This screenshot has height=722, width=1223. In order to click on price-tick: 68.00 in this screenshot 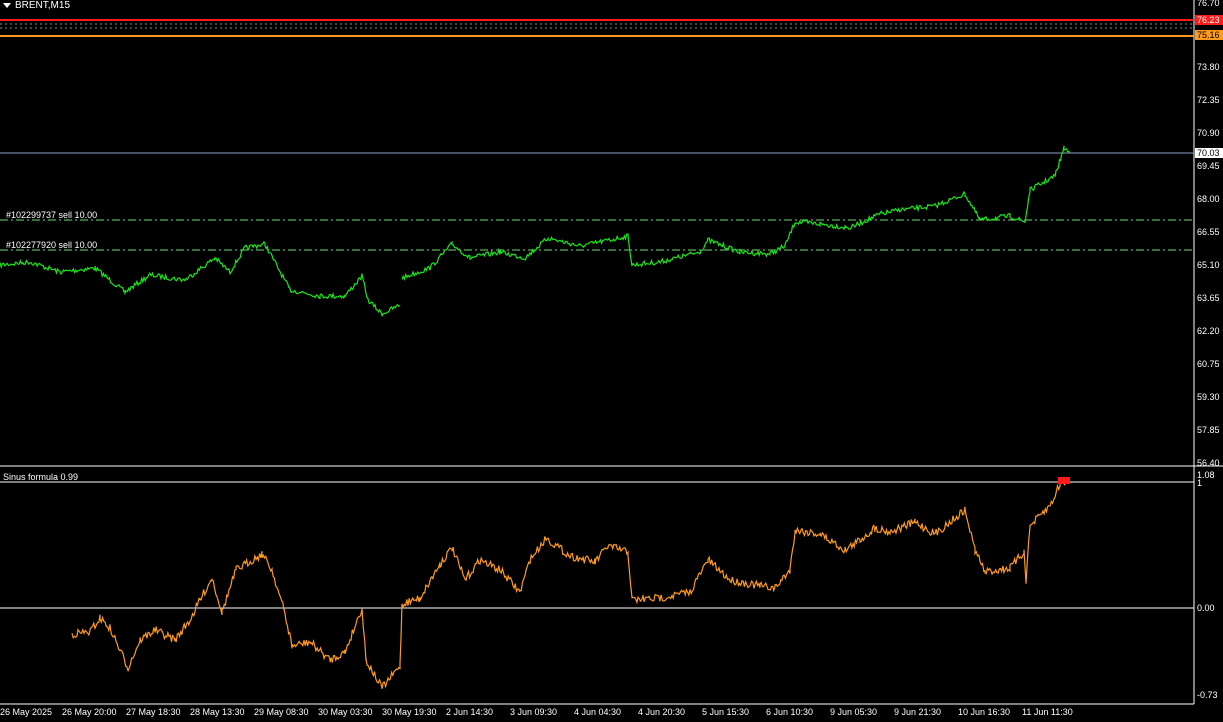, I will do `click(1208, 199)`.